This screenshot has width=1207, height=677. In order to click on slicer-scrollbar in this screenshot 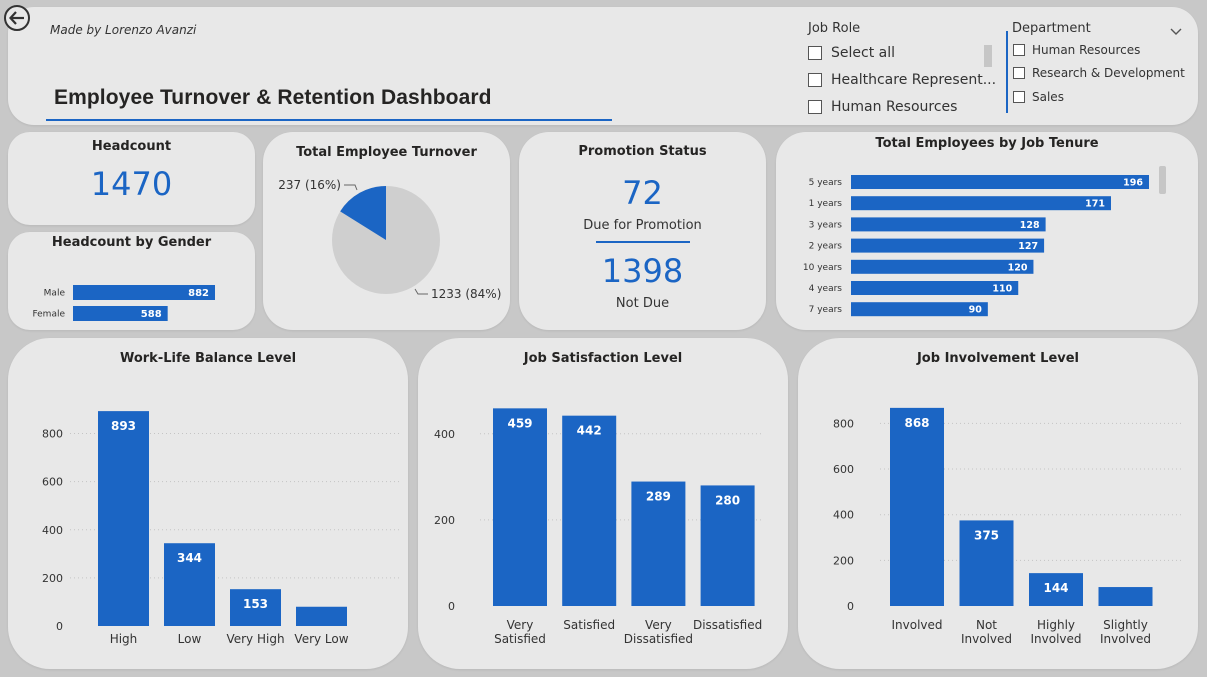, I will do `click(988, 56)`.